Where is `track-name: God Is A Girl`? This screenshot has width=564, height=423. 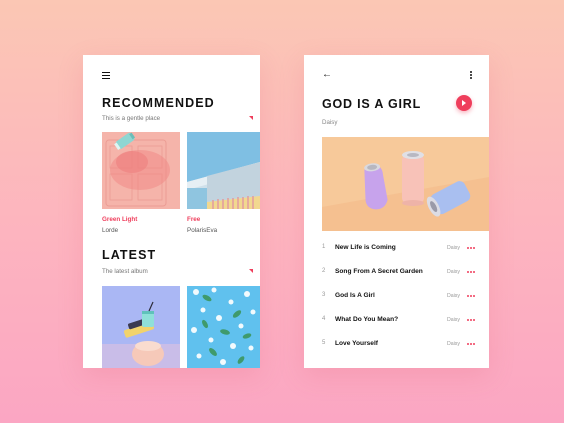
track-name: God Is A Girl is located at coordinates (355, 295).